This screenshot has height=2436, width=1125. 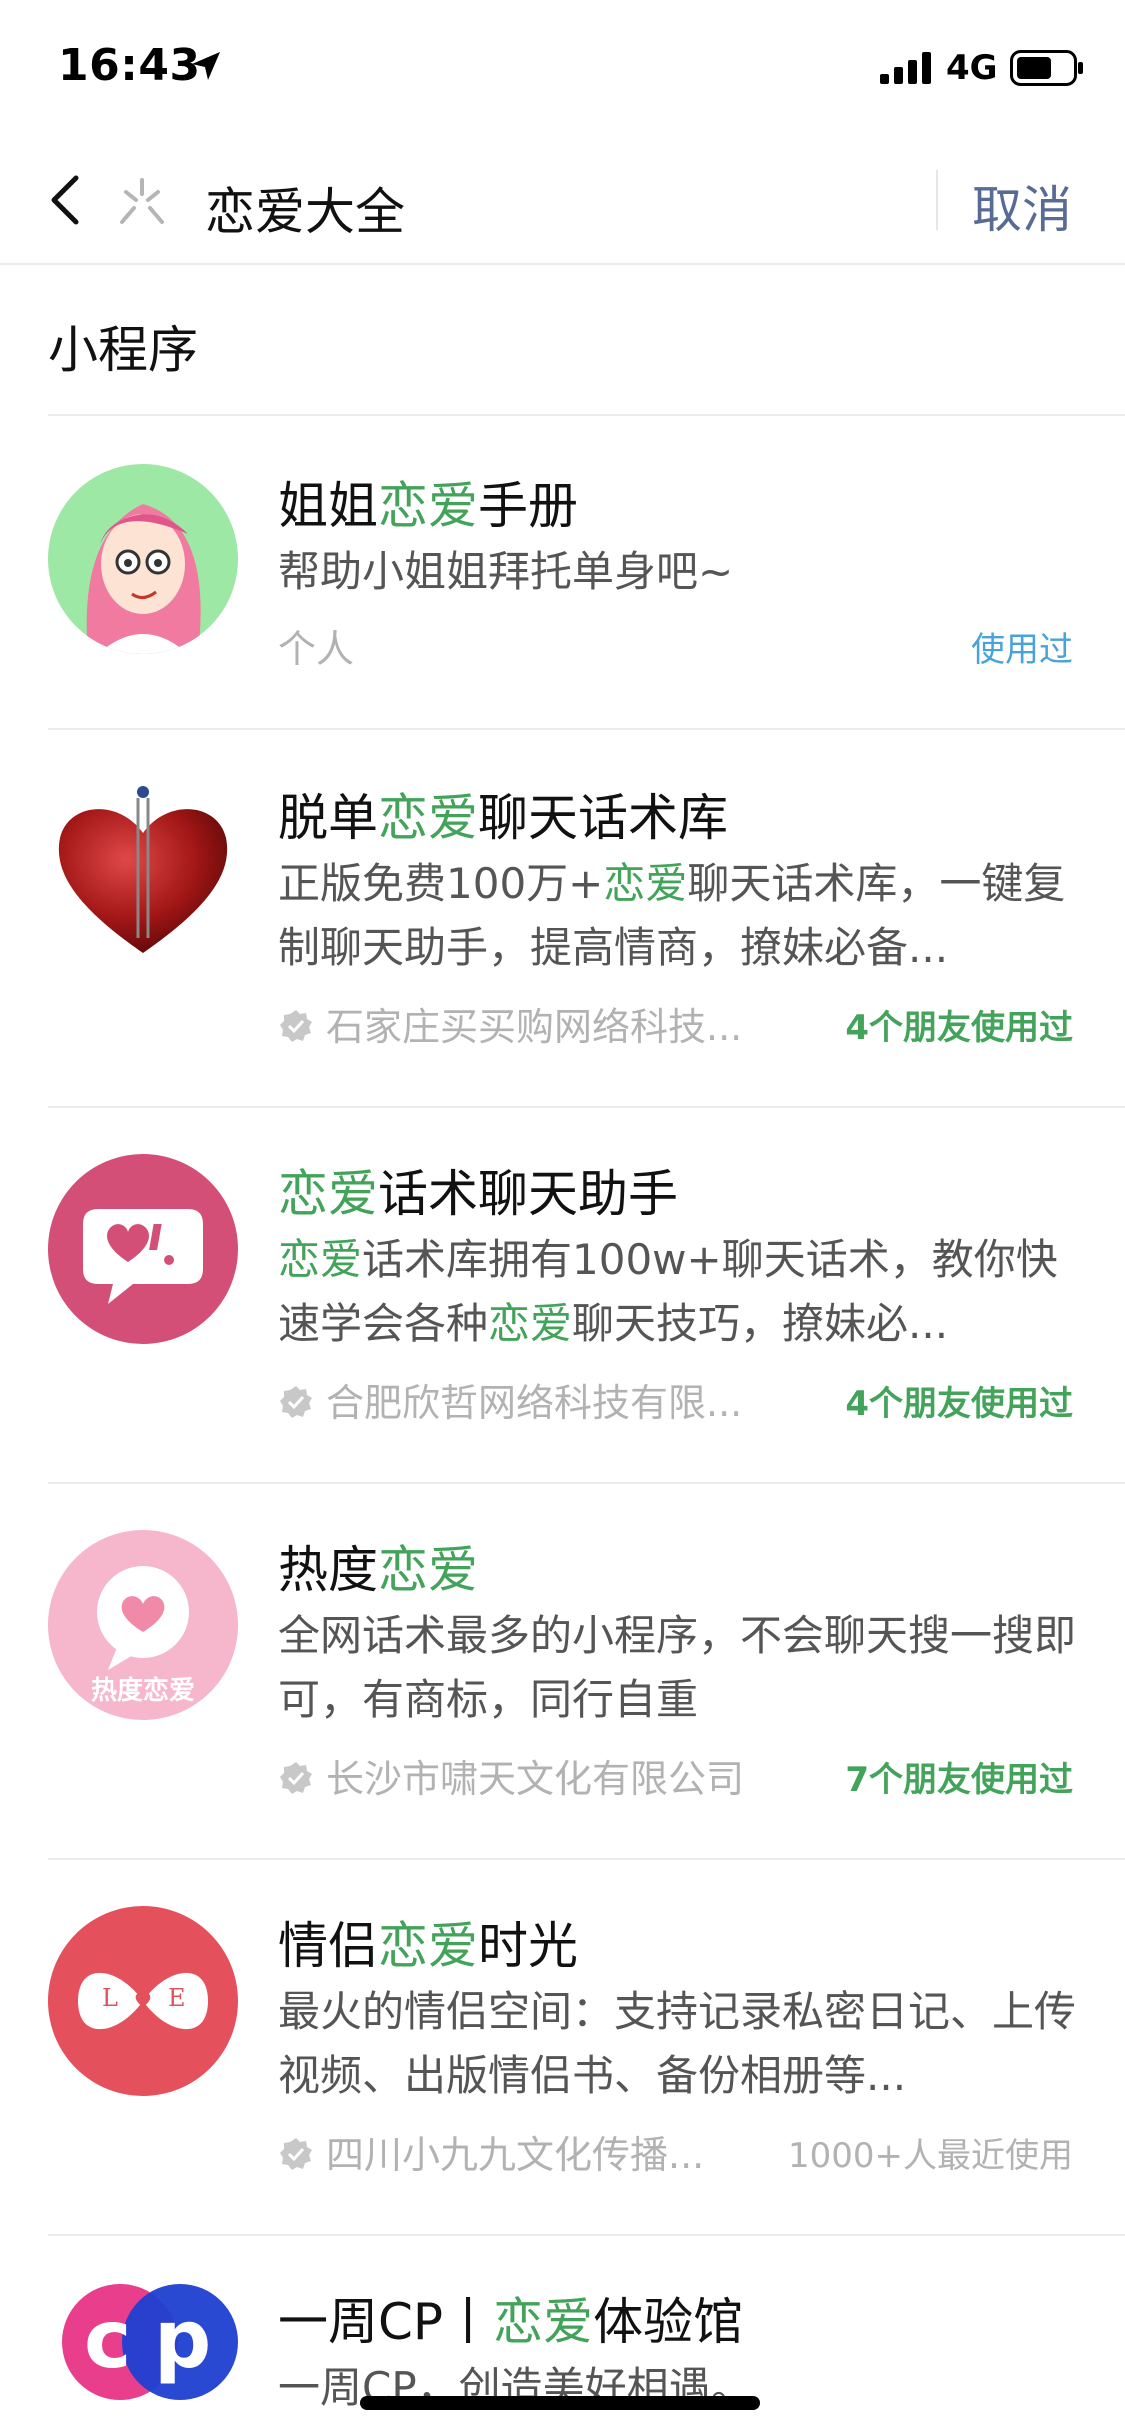 What do you see at coordinates (206, 66) in the screenshot?
I see `location-arrow-icon` at bounding box center [206, 66].